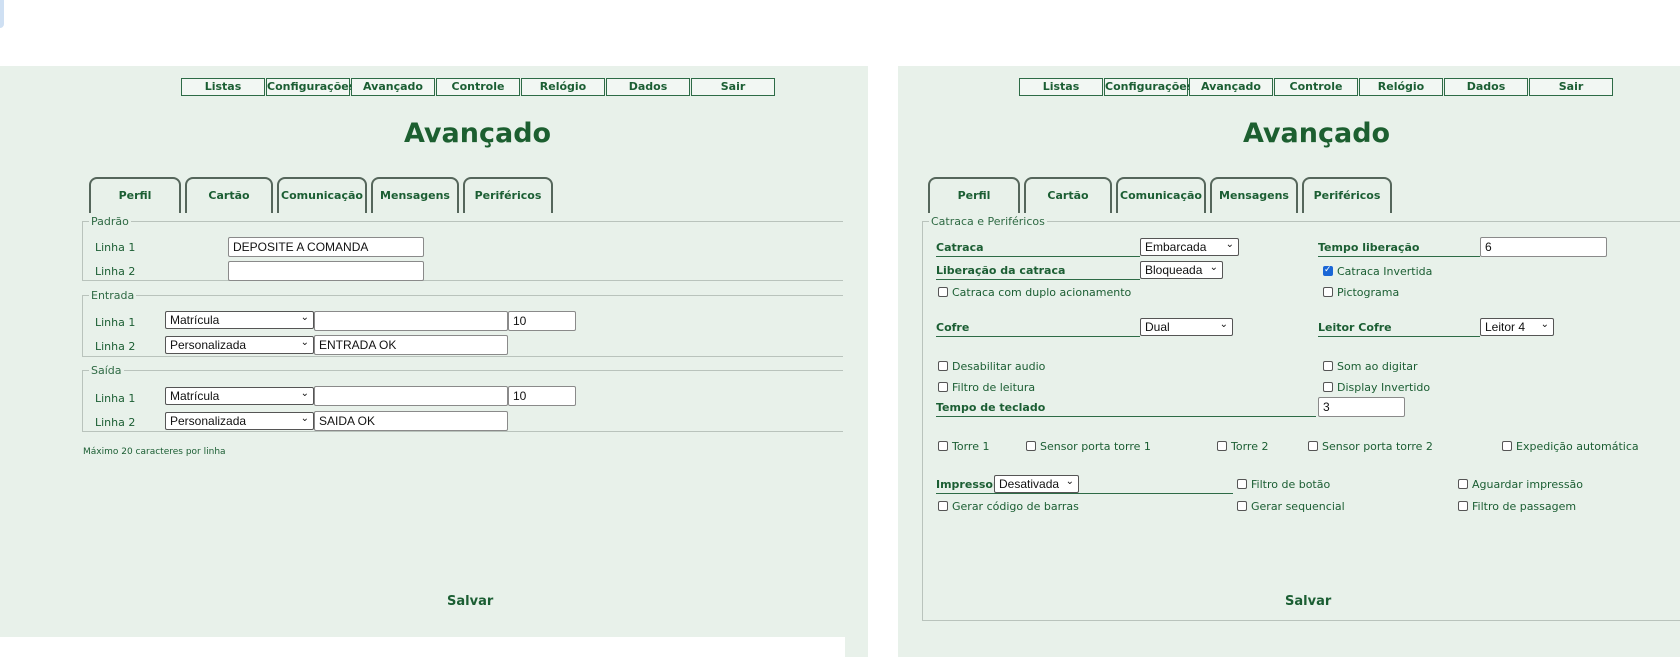 This screenshot has height=657, width=1680. I want to click on saida-linha2-select: Personalizada ⌄, so click(239, 421).